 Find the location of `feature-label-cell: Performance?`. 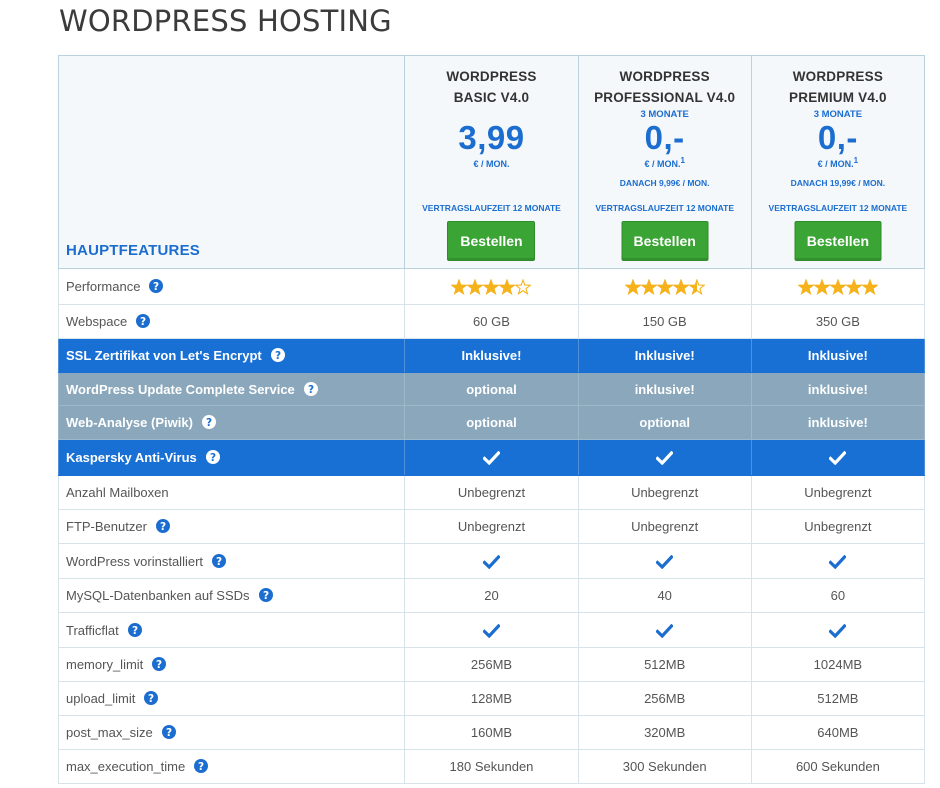

feature-label-cell: Performance? is located at coordinates (231, 286).